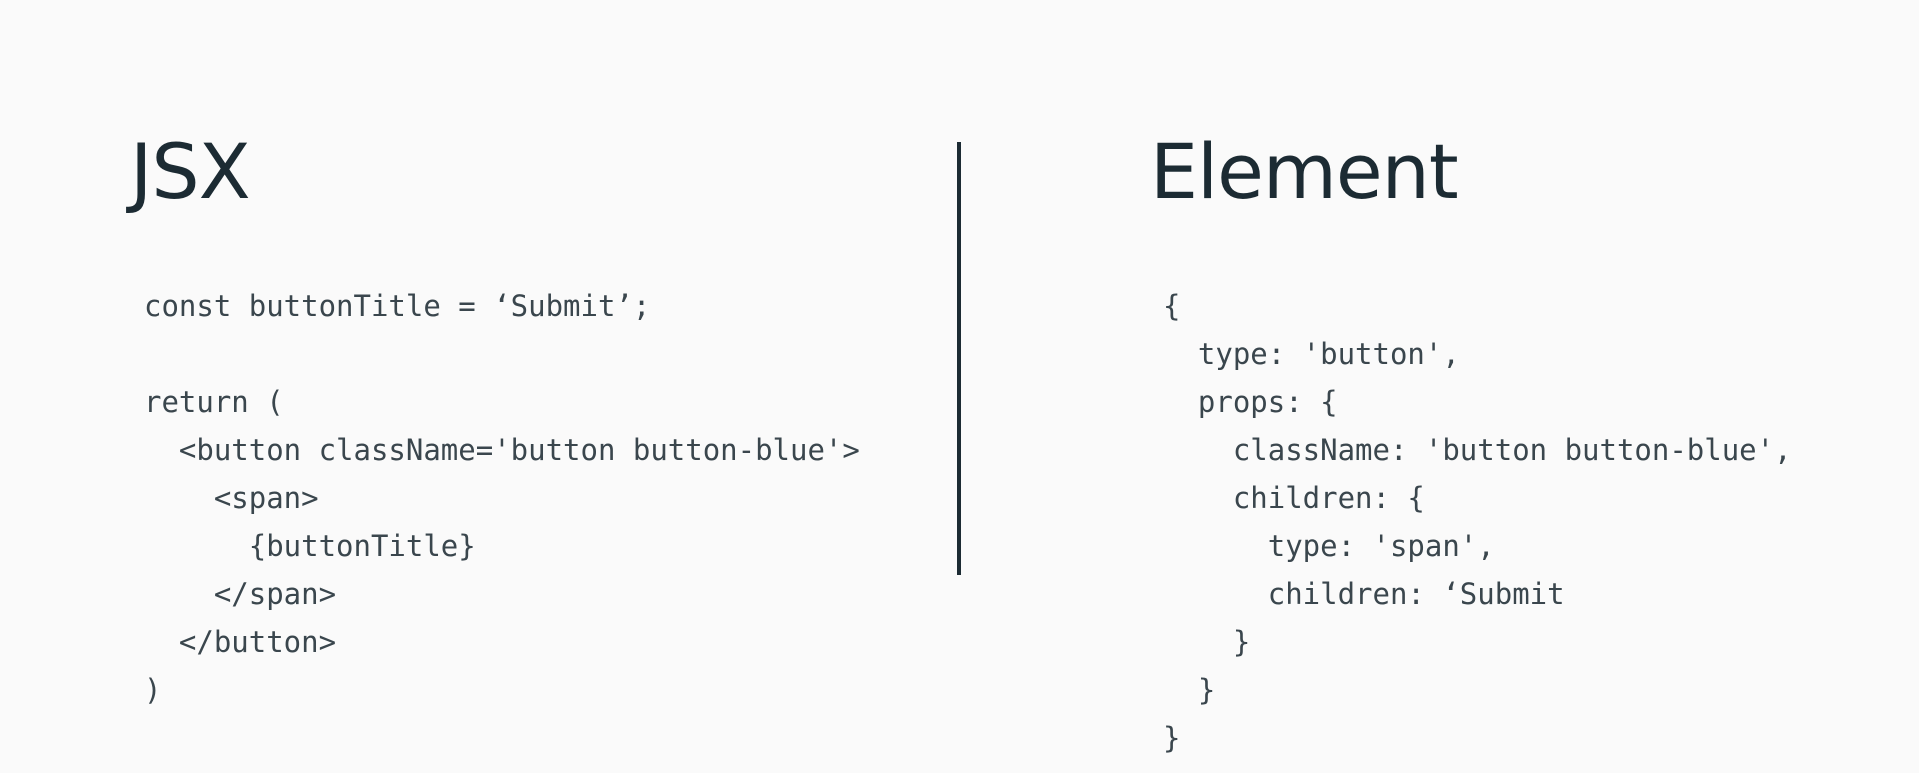  I want to click on jsx-code-line-5: <span>, so click(231, 498).